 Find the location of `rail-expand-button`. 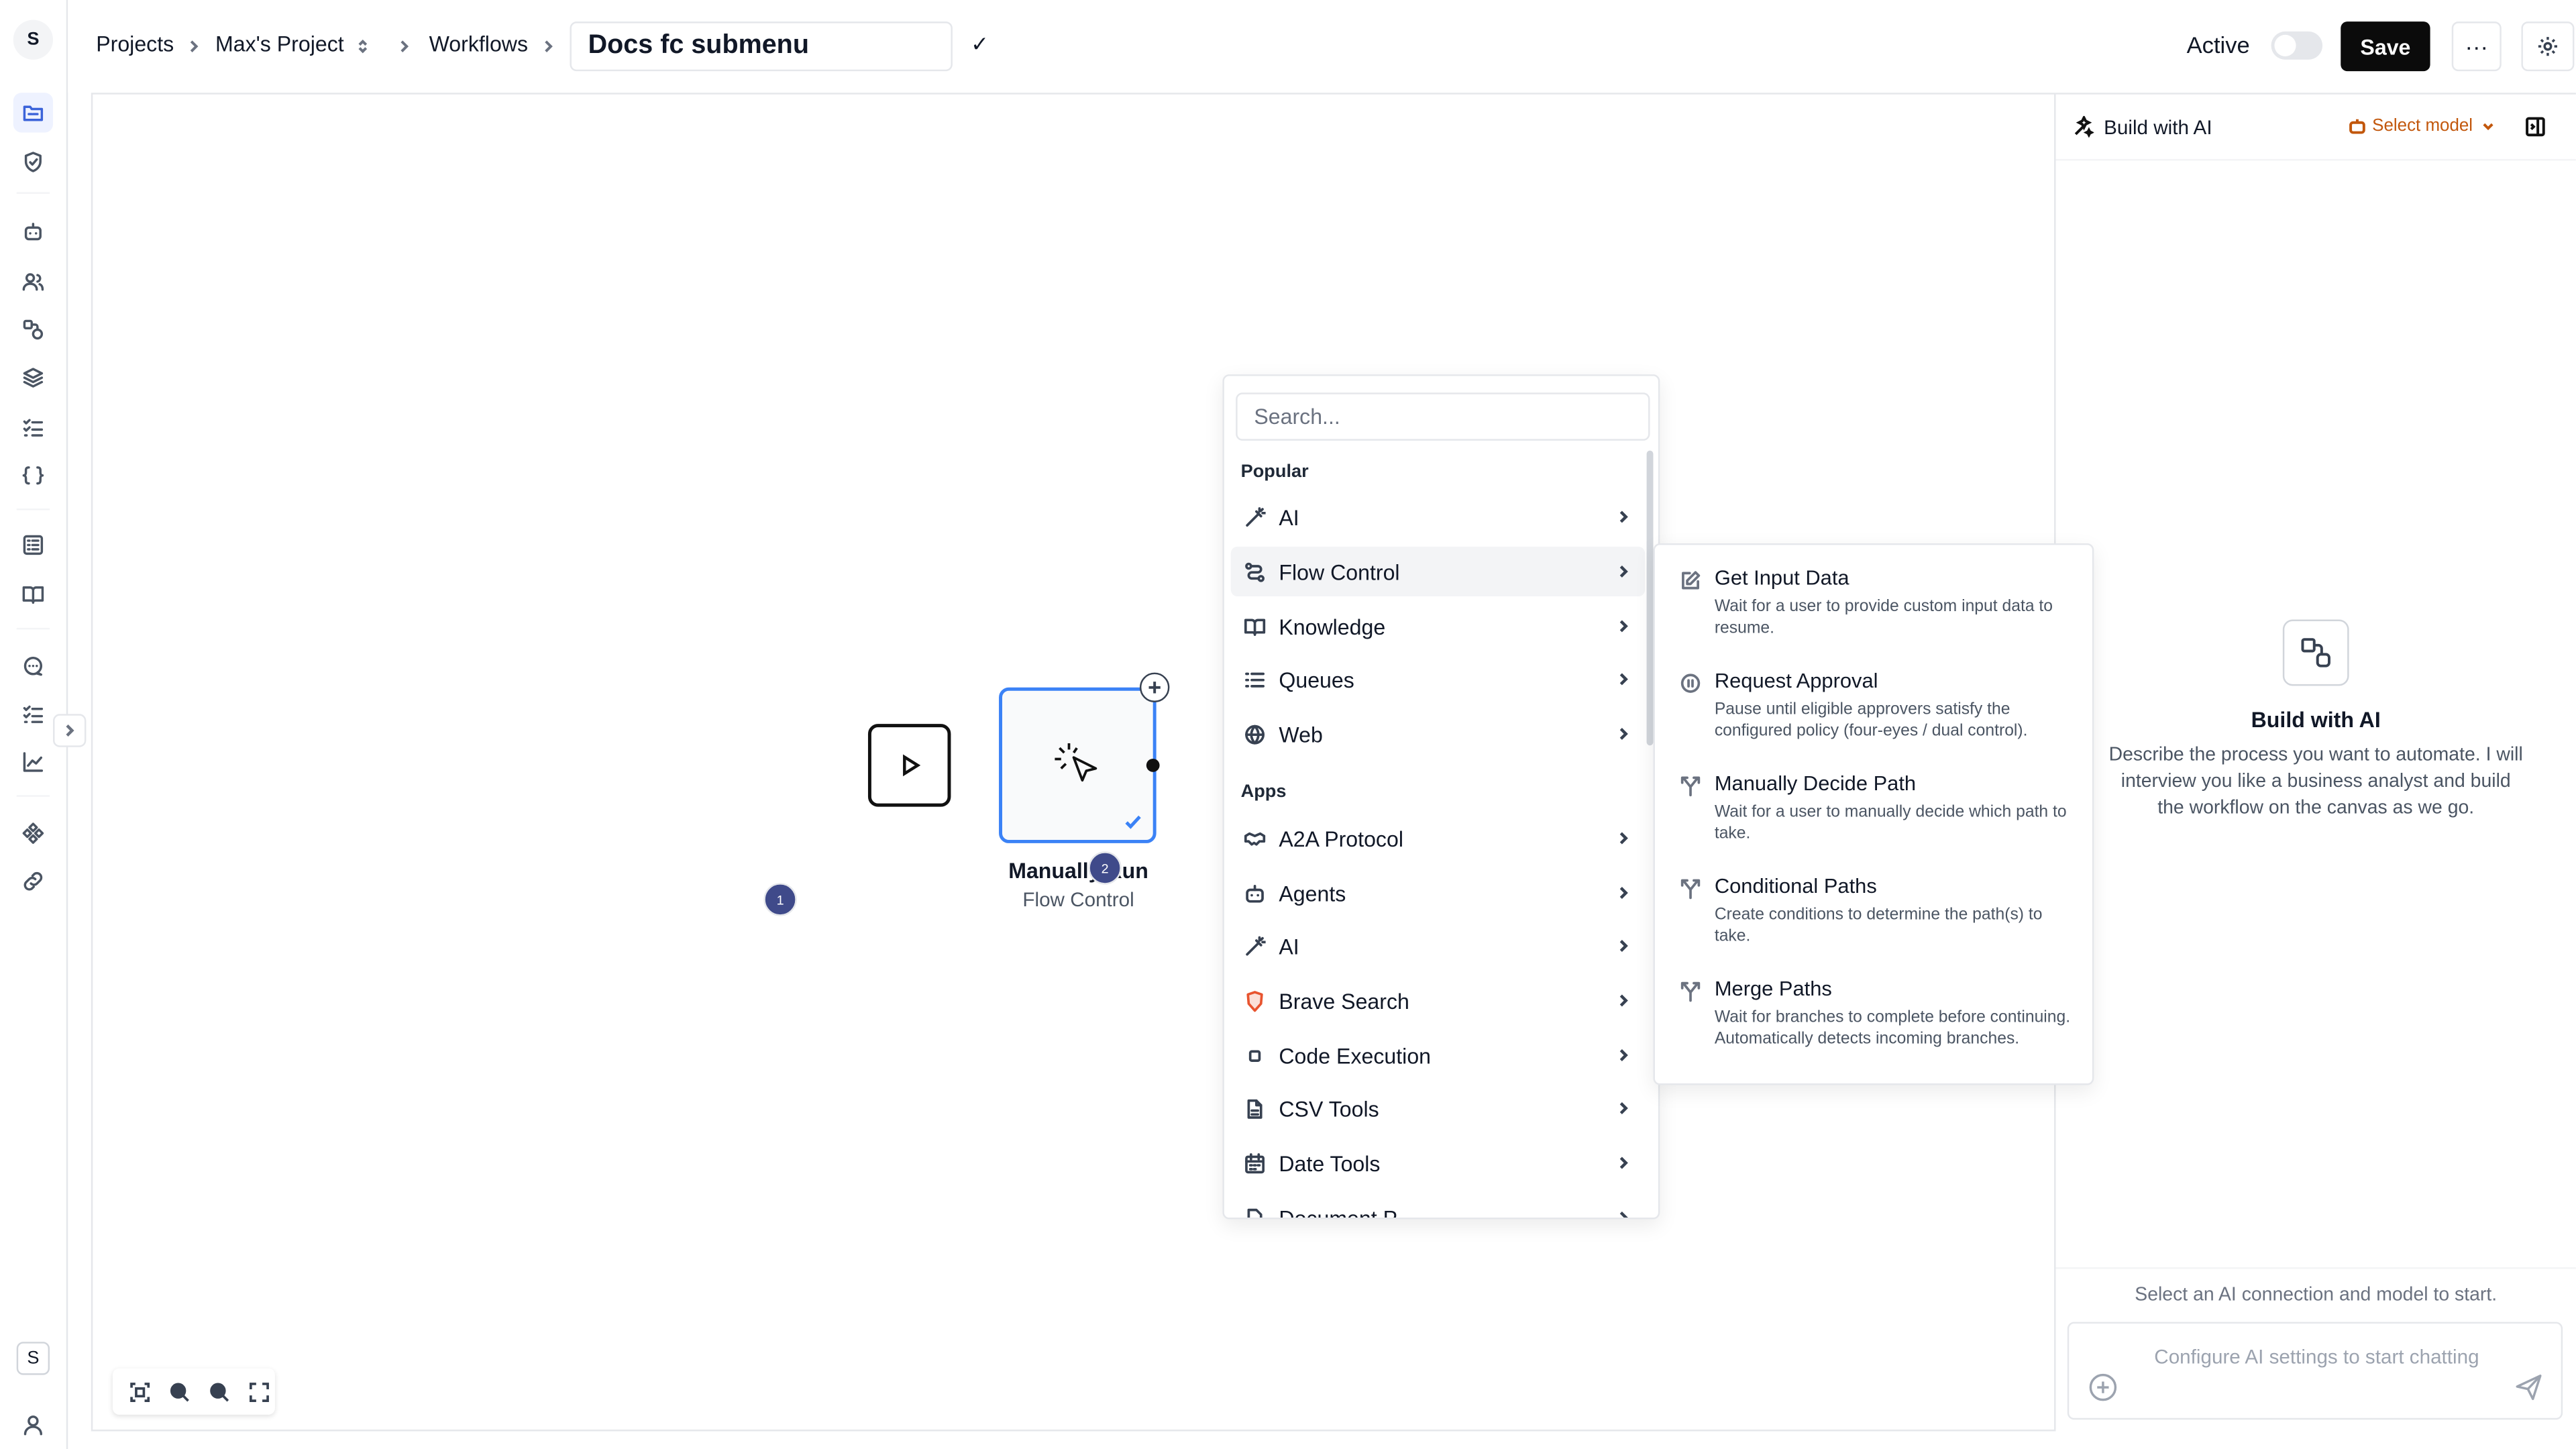

rail-expand-button is located at coordinates (70, 730).